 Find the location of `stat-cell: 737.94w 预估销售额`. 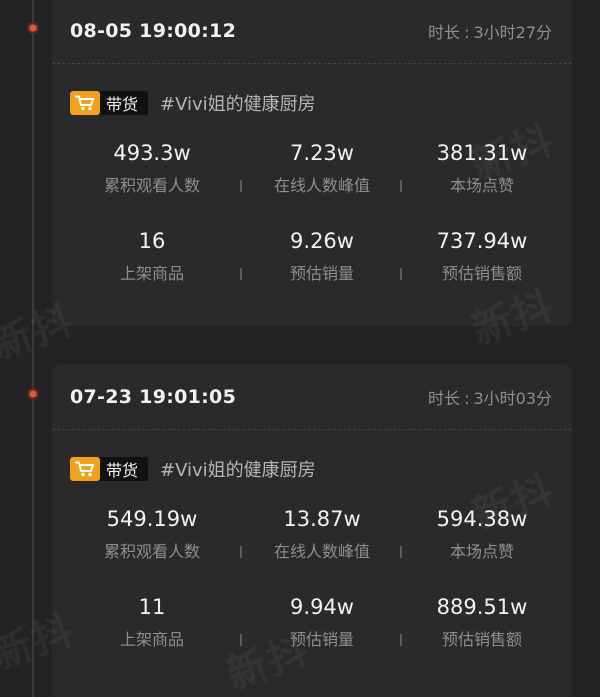

stat-cell: 737.94w 预估销售额 is located at coordinates (482, 252).